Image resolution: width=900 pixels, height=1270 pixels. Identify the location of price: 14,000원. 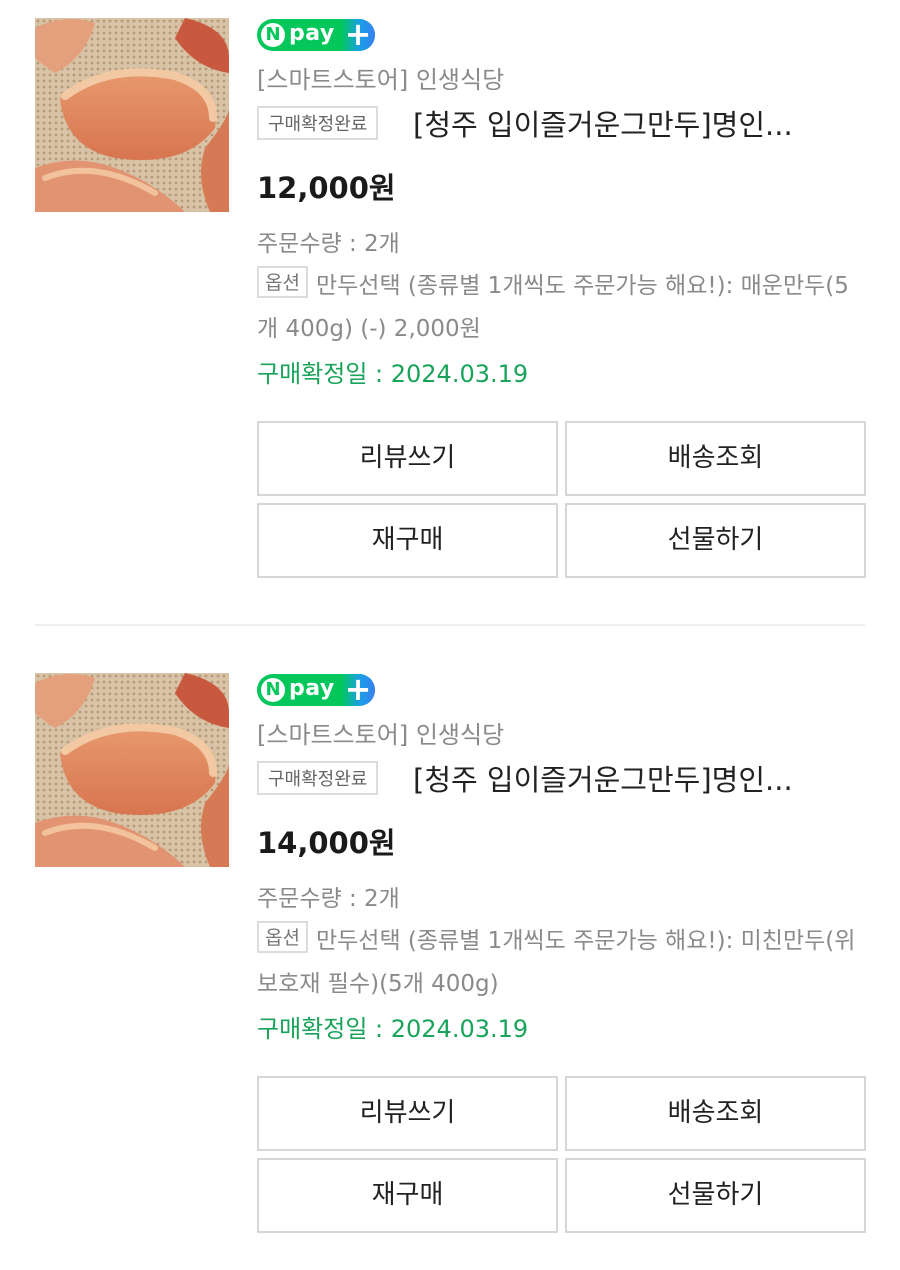
(326, 843).